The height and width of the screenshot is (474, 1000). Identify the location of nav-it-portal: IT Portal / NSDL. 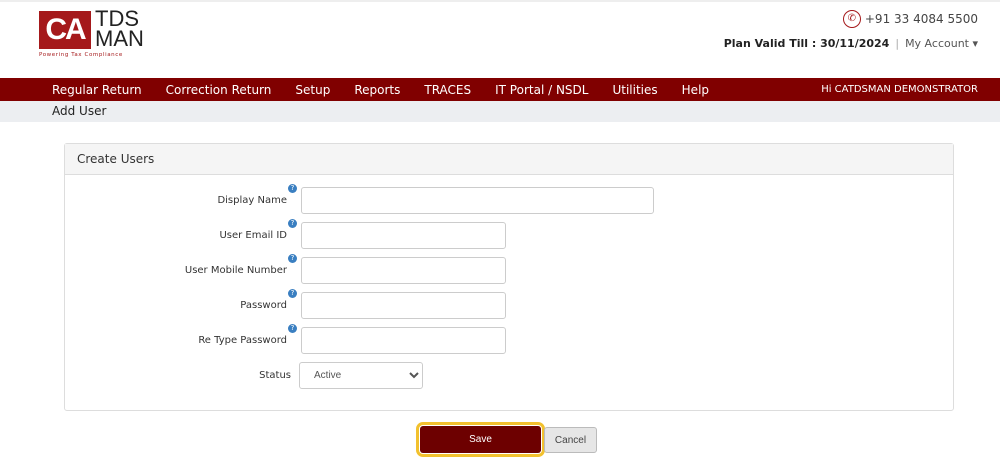
(541, 90).